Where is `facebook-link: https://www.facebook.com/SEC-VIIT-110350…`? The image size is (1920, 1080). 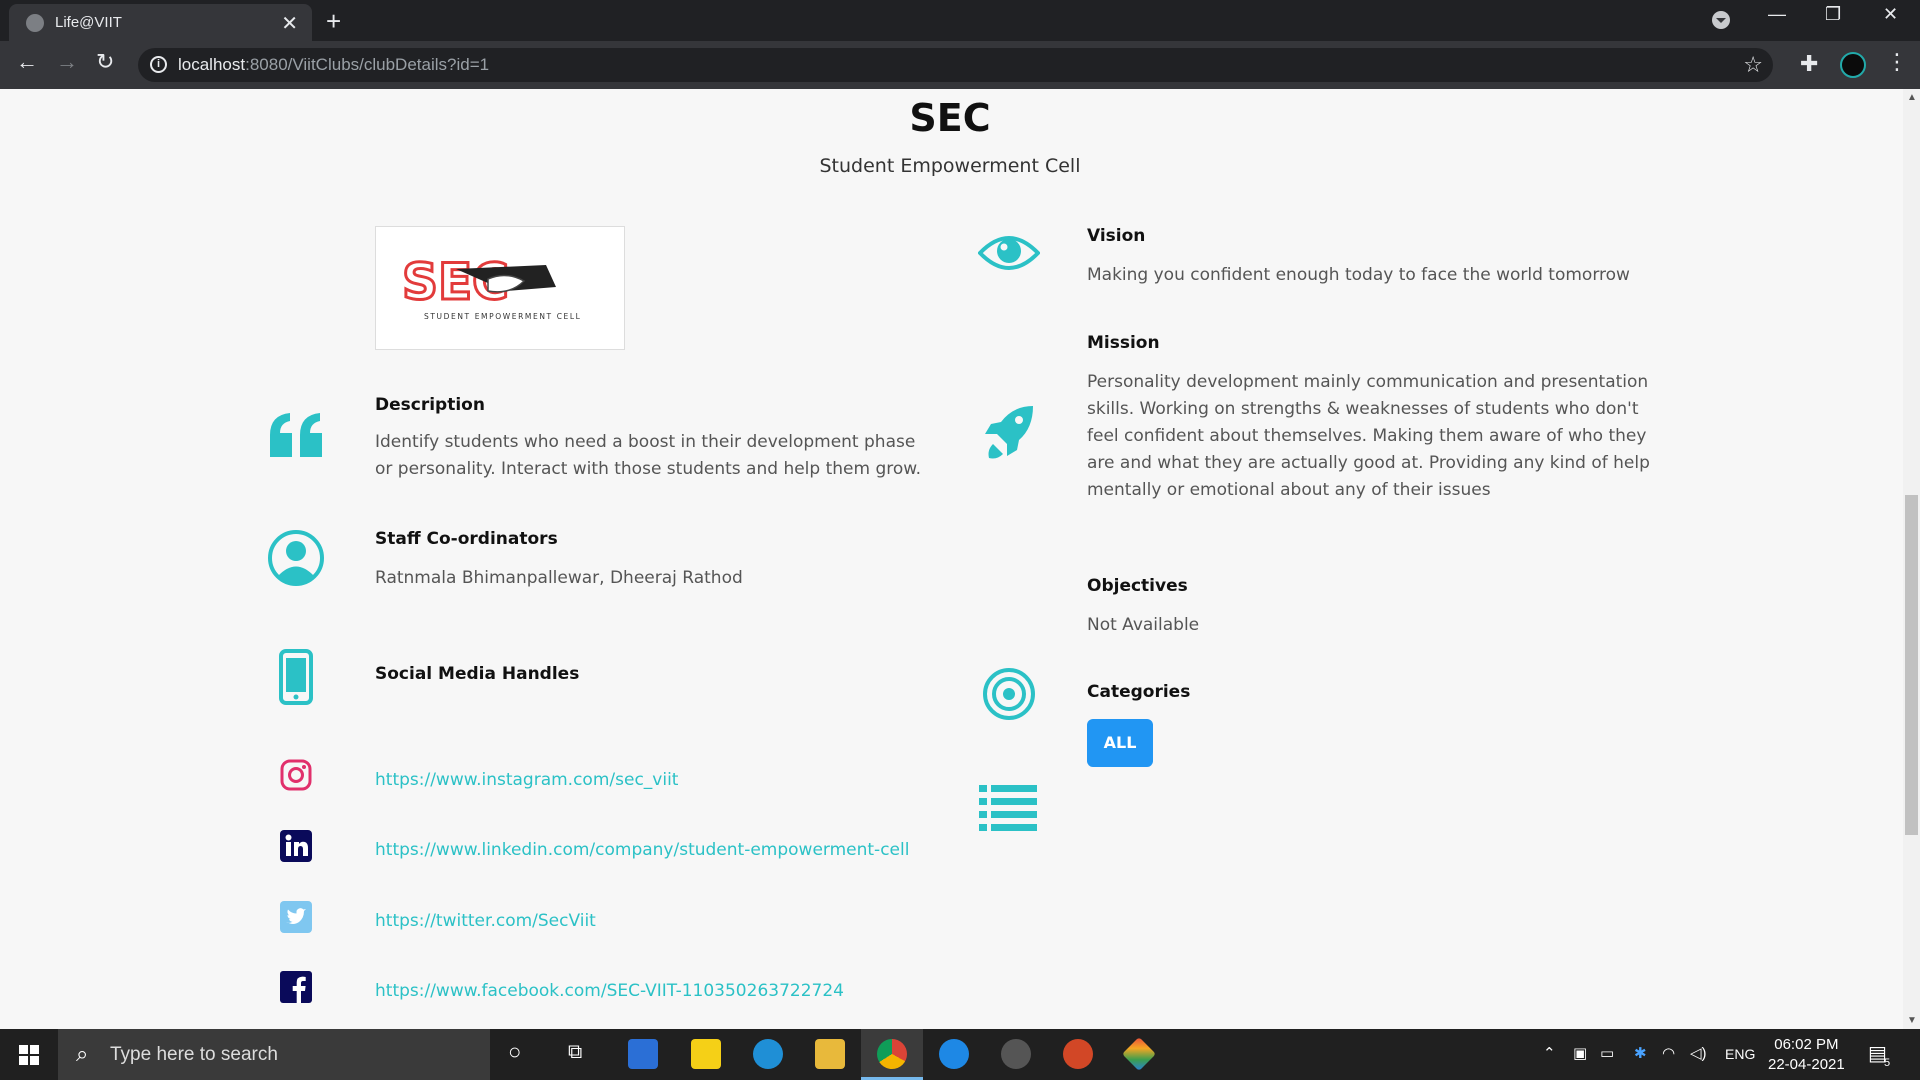
facebook-link: https://www.facebook.com/SEC-VIIT-110350… is located at coordinates (609, 991).